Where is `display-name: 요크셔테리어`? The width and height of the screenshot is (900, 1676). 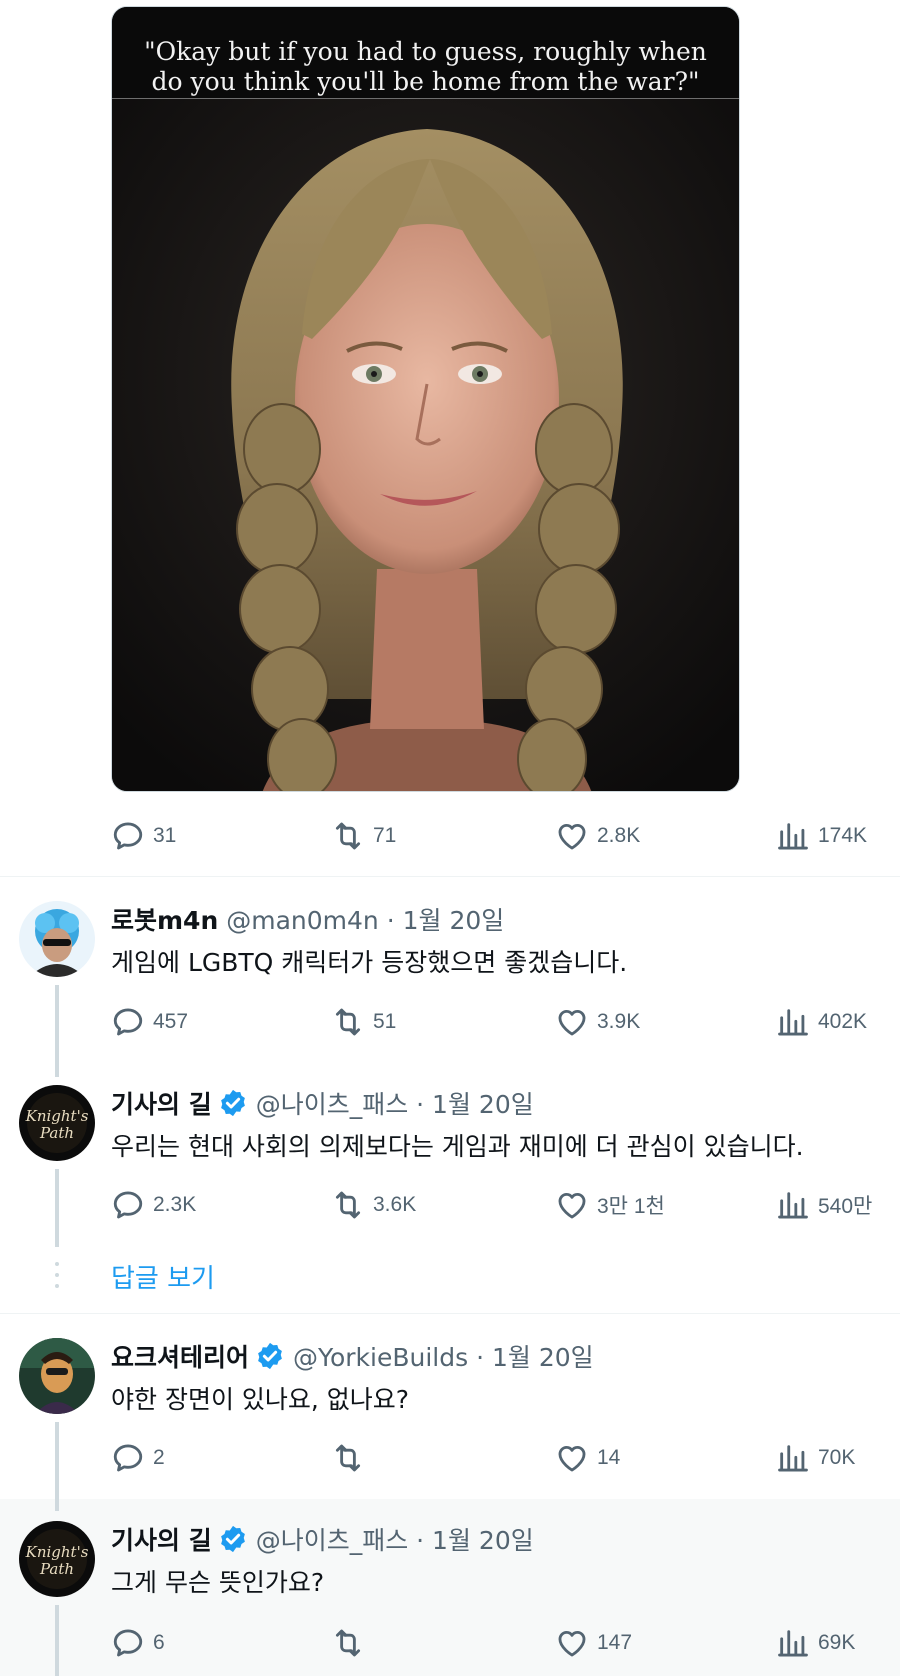
display-name: 요크셔테리어 is located at coordinates (180, 1356).